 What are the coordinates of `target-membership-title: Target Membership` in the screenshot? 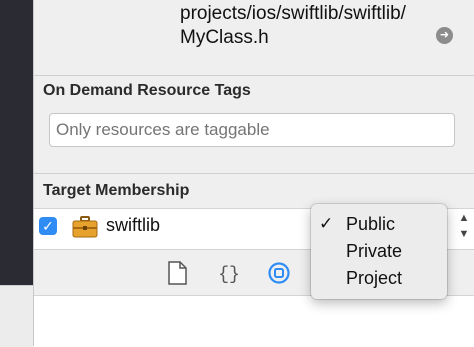 It's located at (116, 190).